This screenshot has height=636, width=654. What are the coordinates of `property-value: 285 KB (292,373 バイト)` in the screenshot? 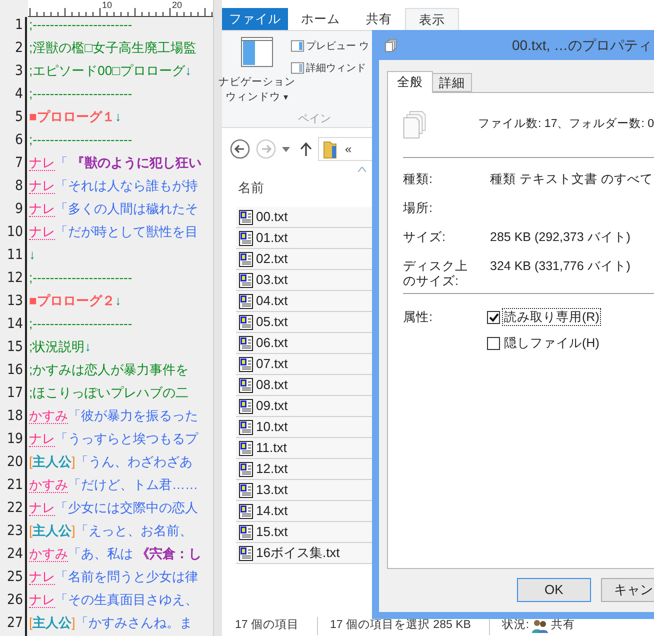 It's located at (560, 238).